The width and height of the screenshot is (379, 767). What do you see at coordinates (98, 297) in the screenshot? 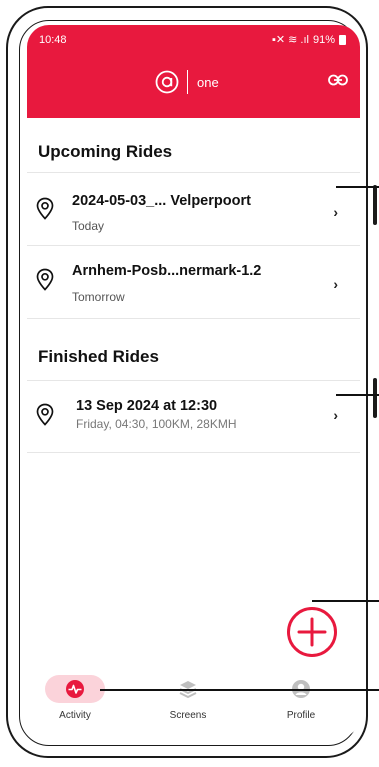
I see `ride-date: Tomorrow` at bounding box center [98, 297].